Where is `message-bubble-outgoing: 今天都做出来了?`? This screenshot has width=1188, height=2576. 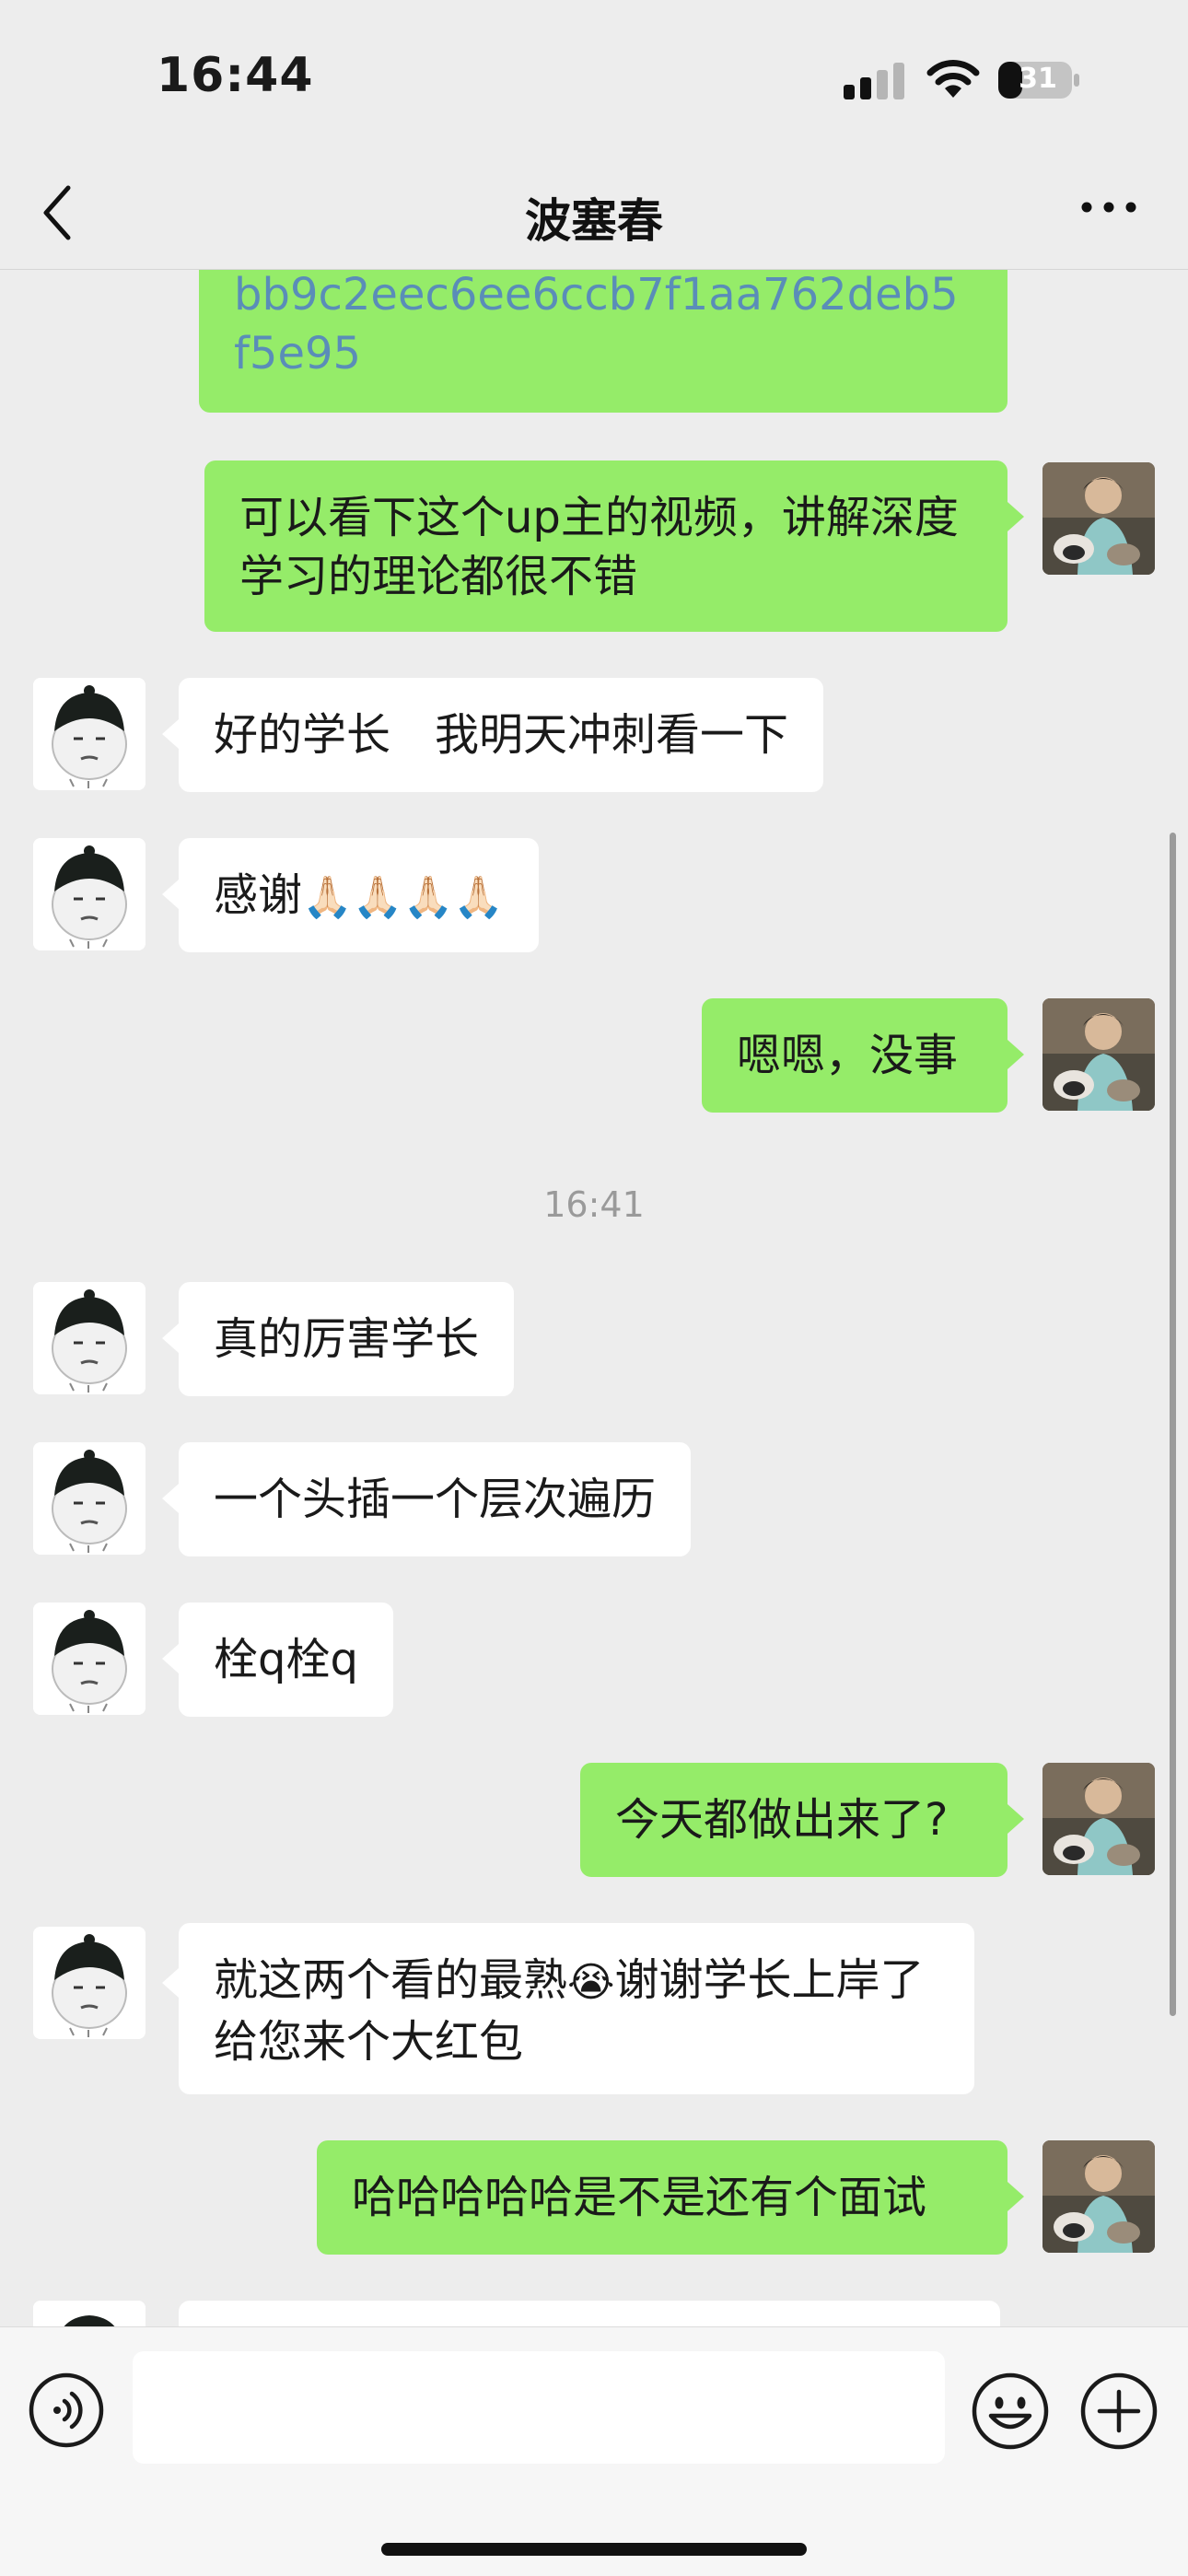 message-bubble-outgoing: 今天都做出来了? is located at coordinates (793, 1820).